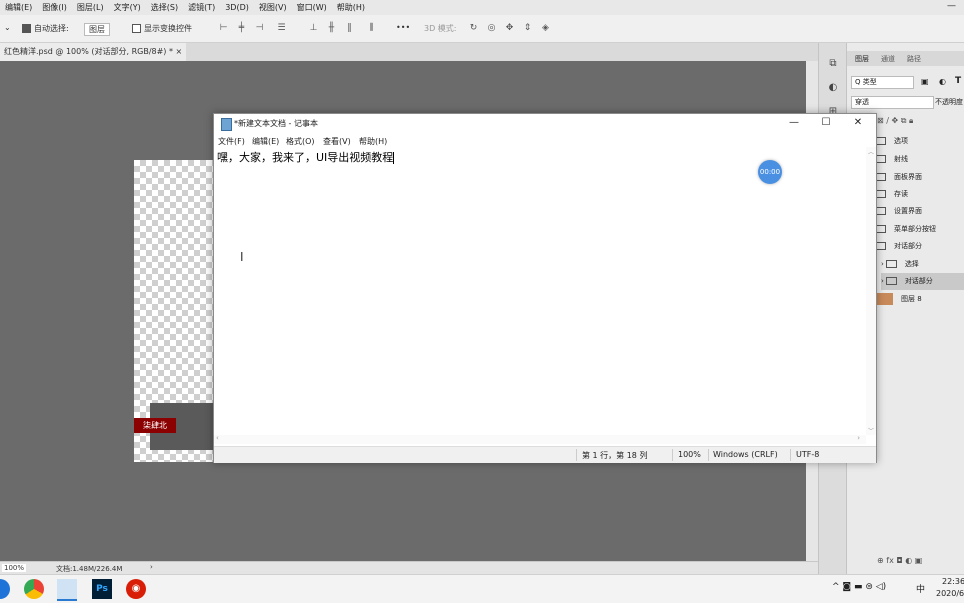 This screenshot has height=603, width=964. What do you see at coordinates (331, 28) in the screenshot?
I see `align-middle-icon: ╫` at bounding box center [331, 28].